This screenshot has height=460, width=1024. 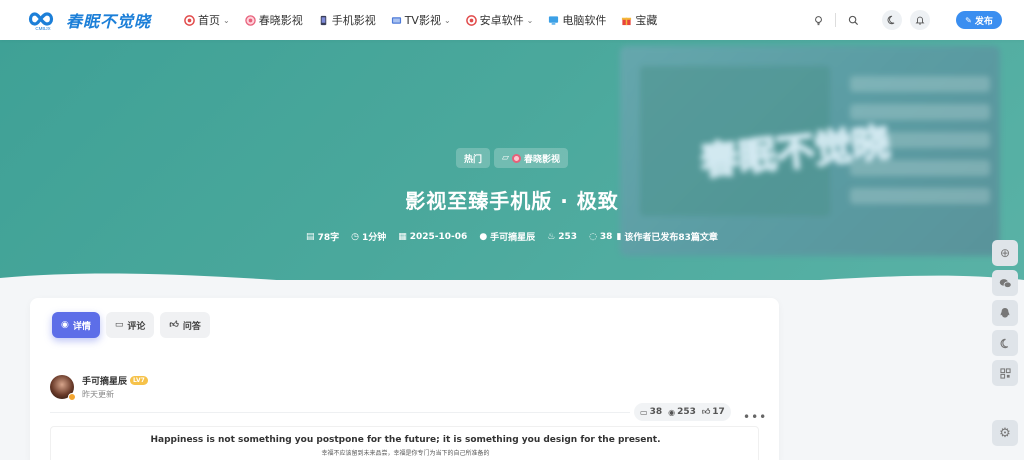 What do you see at coordinates (818, 20) in the screenshot?
I see `lightbulb-icon` at bounding box center [818, 20].